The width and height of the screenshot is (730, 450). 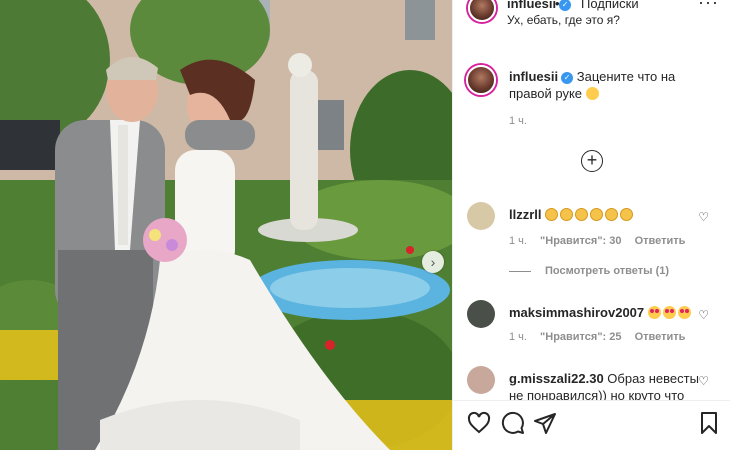 I want to click on paper-plane-icon, so click(x=545, y=423).